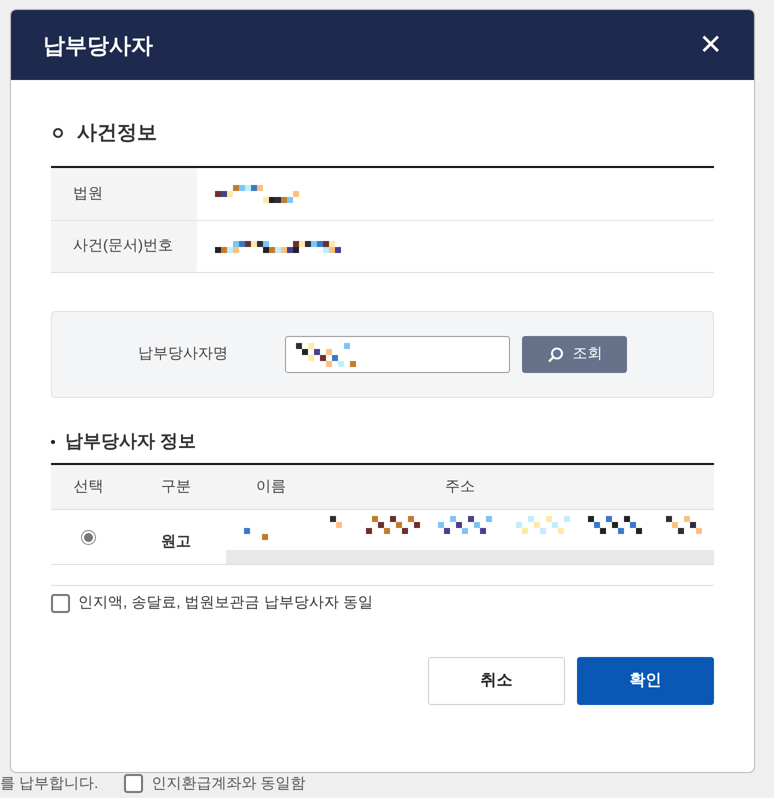  Describe the element at coordinates (117, 133) in the screenshot. I see `section-heading: 사건정보` at that location.